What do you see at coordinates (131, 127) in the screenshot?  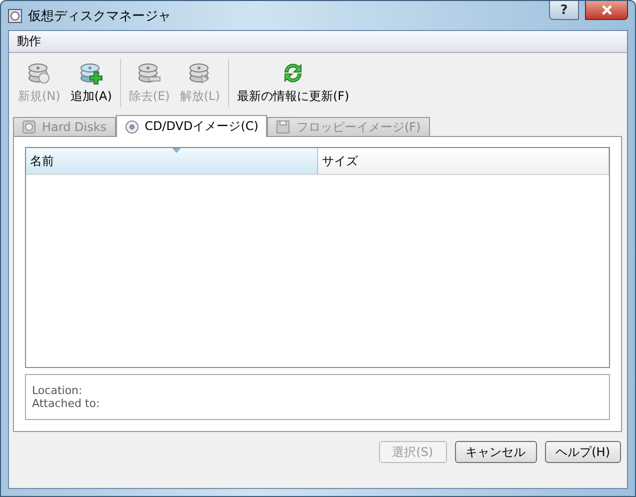 I see `cd-icon` at bounding box center [131, 127].